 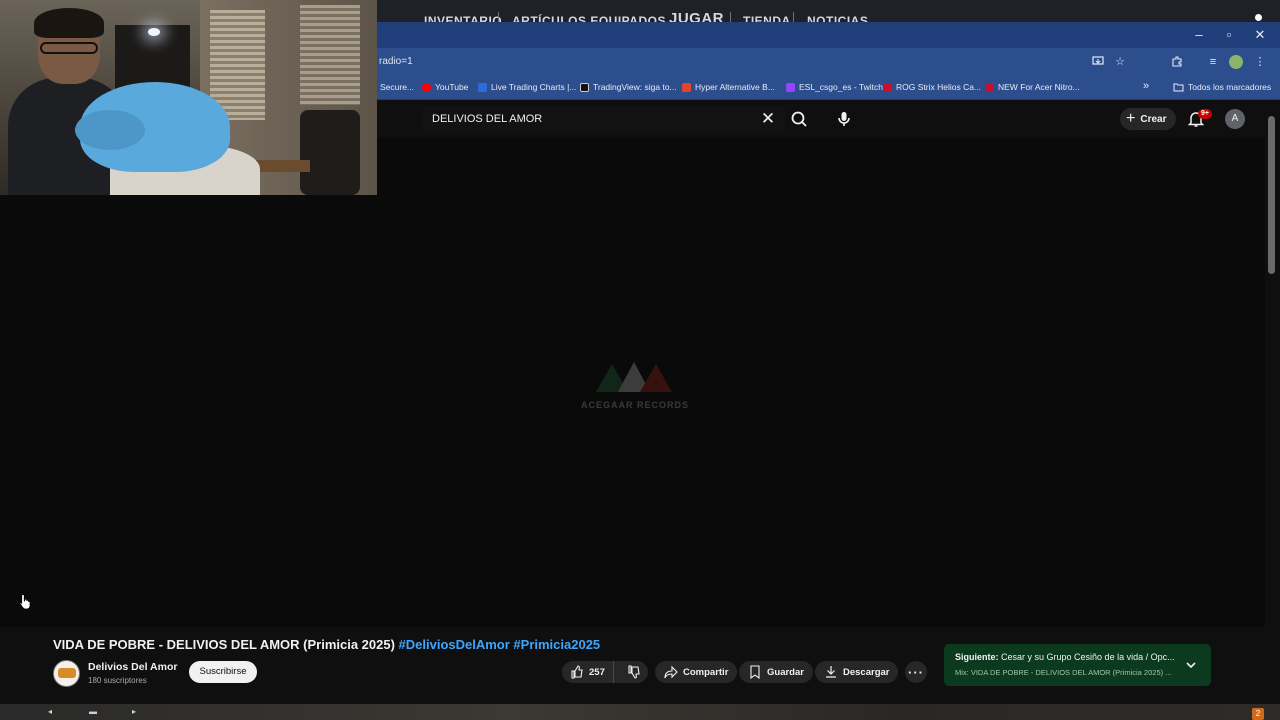 What do you see at coordinates (1178, 87) in the screenshot?
I see `folder-icon` at bounding box center [1178, 87].